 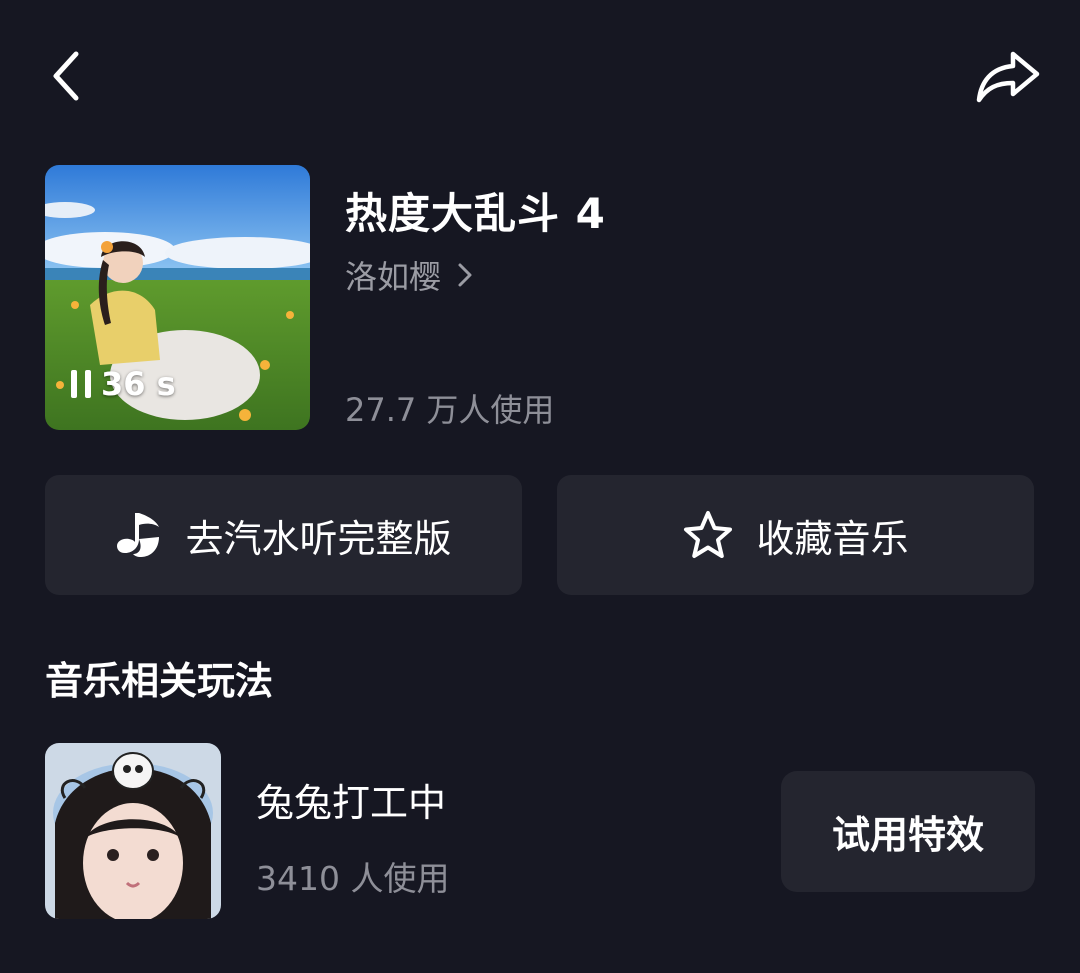 I want to click on pause-icon, so click(x=81, y=384).